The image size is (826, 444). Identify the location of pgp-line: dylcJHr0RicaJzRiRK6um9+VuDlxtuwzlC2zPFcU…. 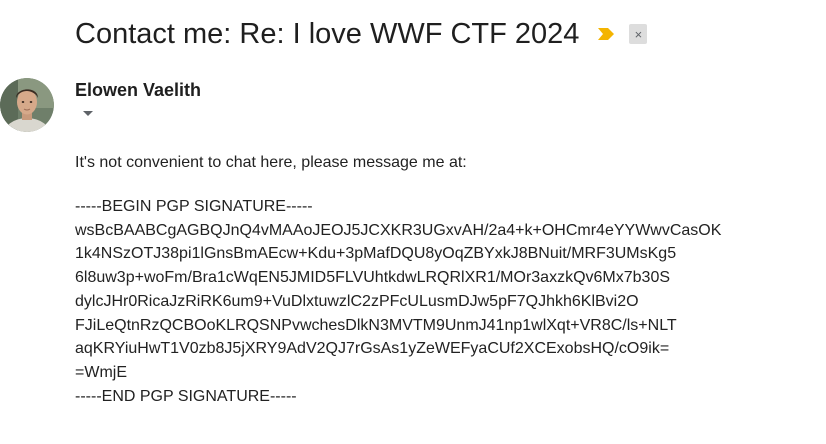
(357, 301).